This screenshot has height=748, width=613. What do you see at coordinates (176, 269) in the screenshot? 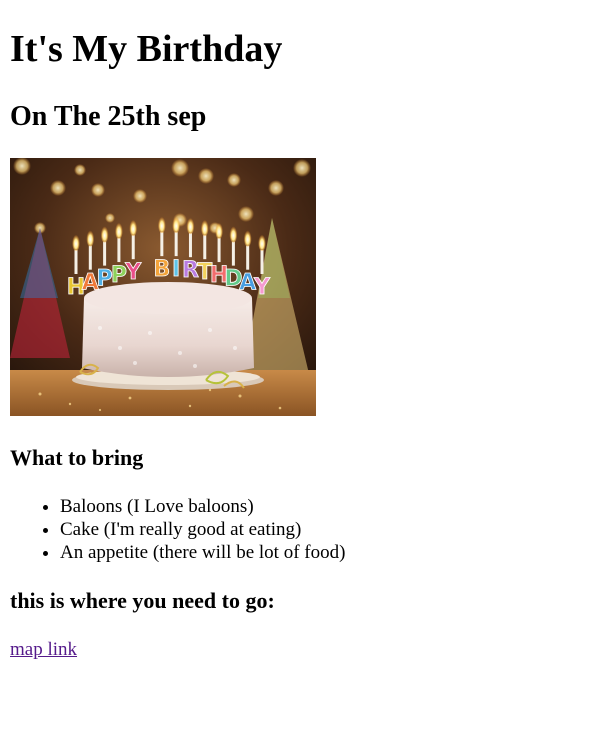
I see `candle-letter: I` at bounding box center [176, 269].